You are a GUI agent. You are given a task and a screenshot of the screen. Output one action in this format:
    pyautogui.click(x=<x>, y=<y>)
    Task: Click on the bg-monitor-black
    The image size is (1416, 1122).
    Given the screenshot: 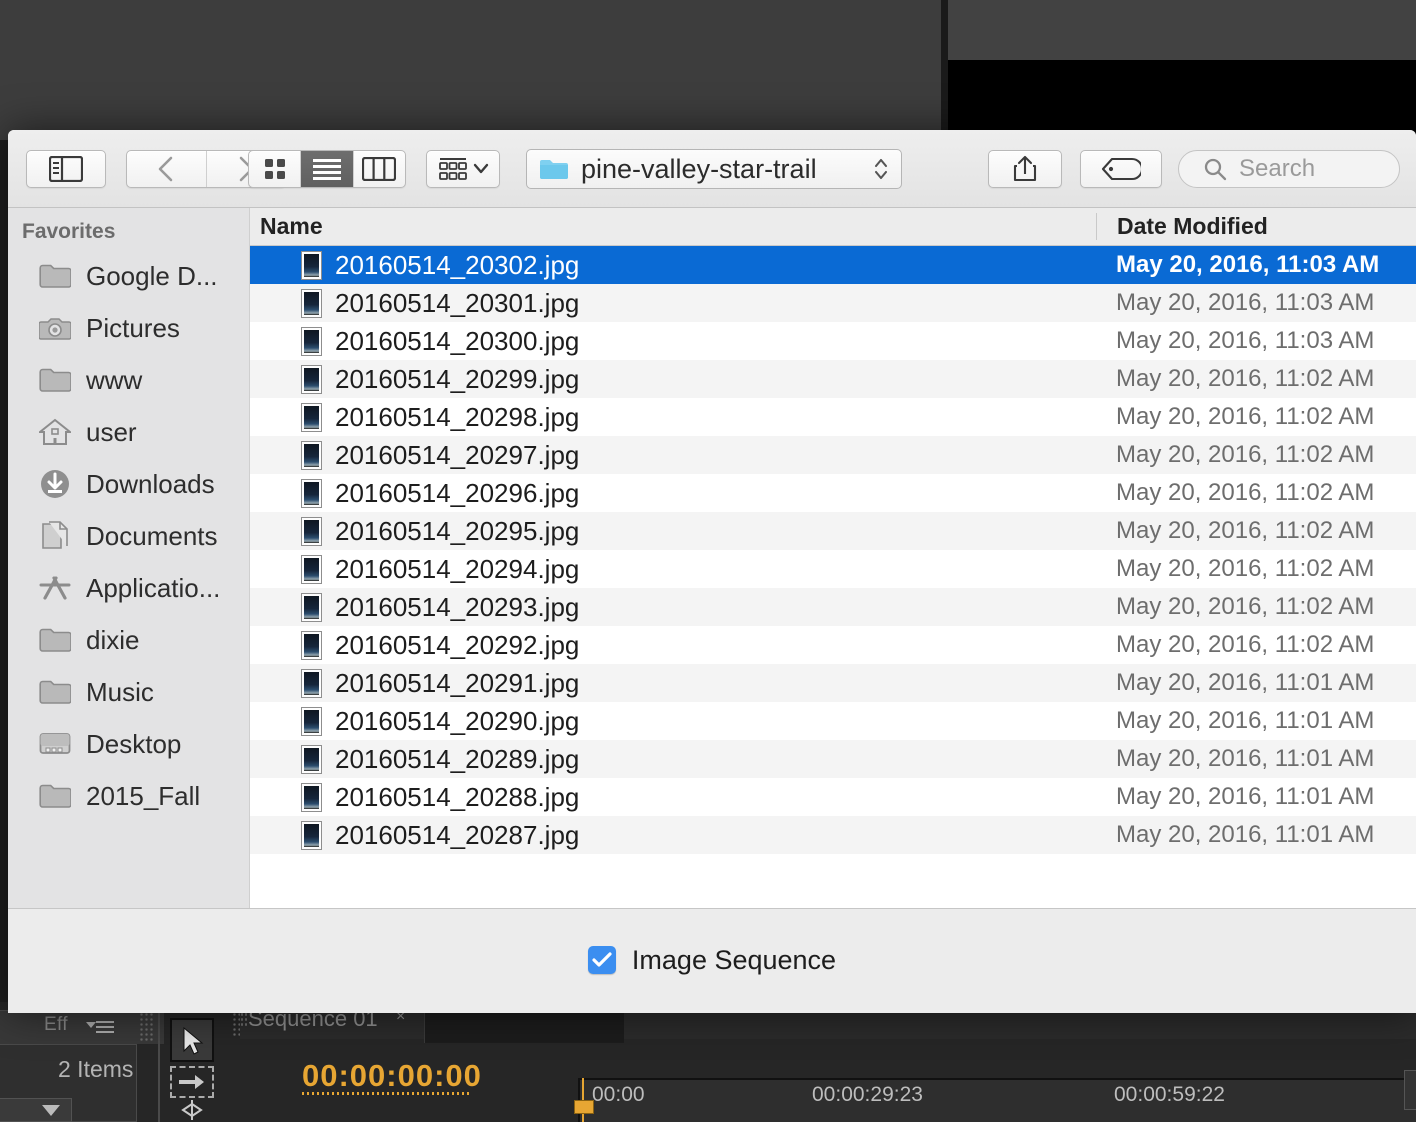 What is the action you would take?
    pyautogui.click(x=1182, y=100)
    